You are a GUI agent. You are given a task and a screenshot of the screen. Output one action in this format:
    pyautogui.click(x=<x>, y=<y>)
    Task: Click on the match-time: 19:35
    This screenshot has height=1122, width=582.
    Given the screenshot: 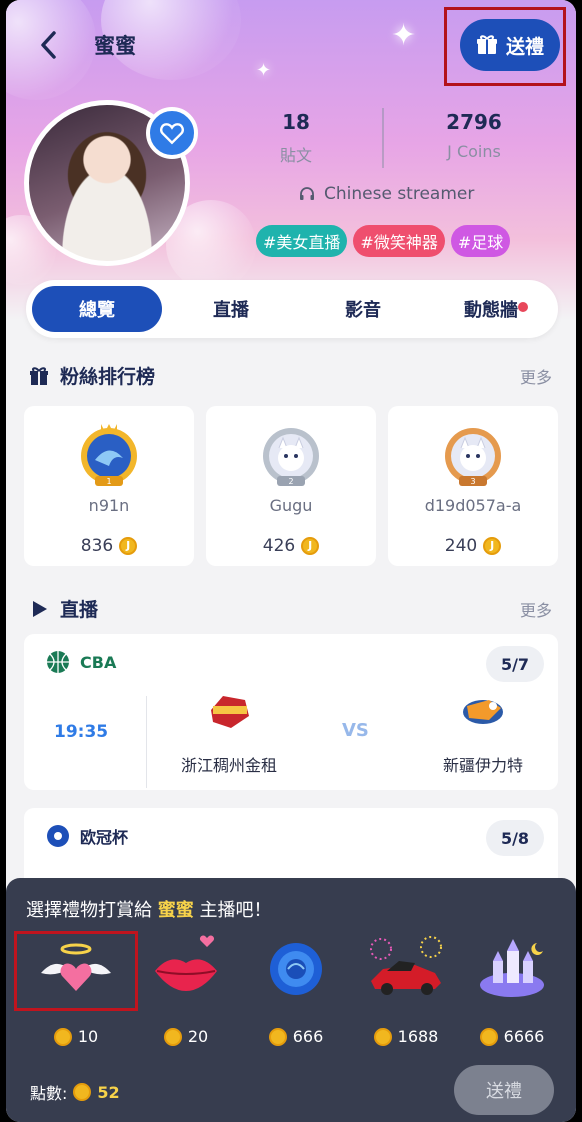 What is the action you would take?
    pyautogui.click(x=81, y=732)
    